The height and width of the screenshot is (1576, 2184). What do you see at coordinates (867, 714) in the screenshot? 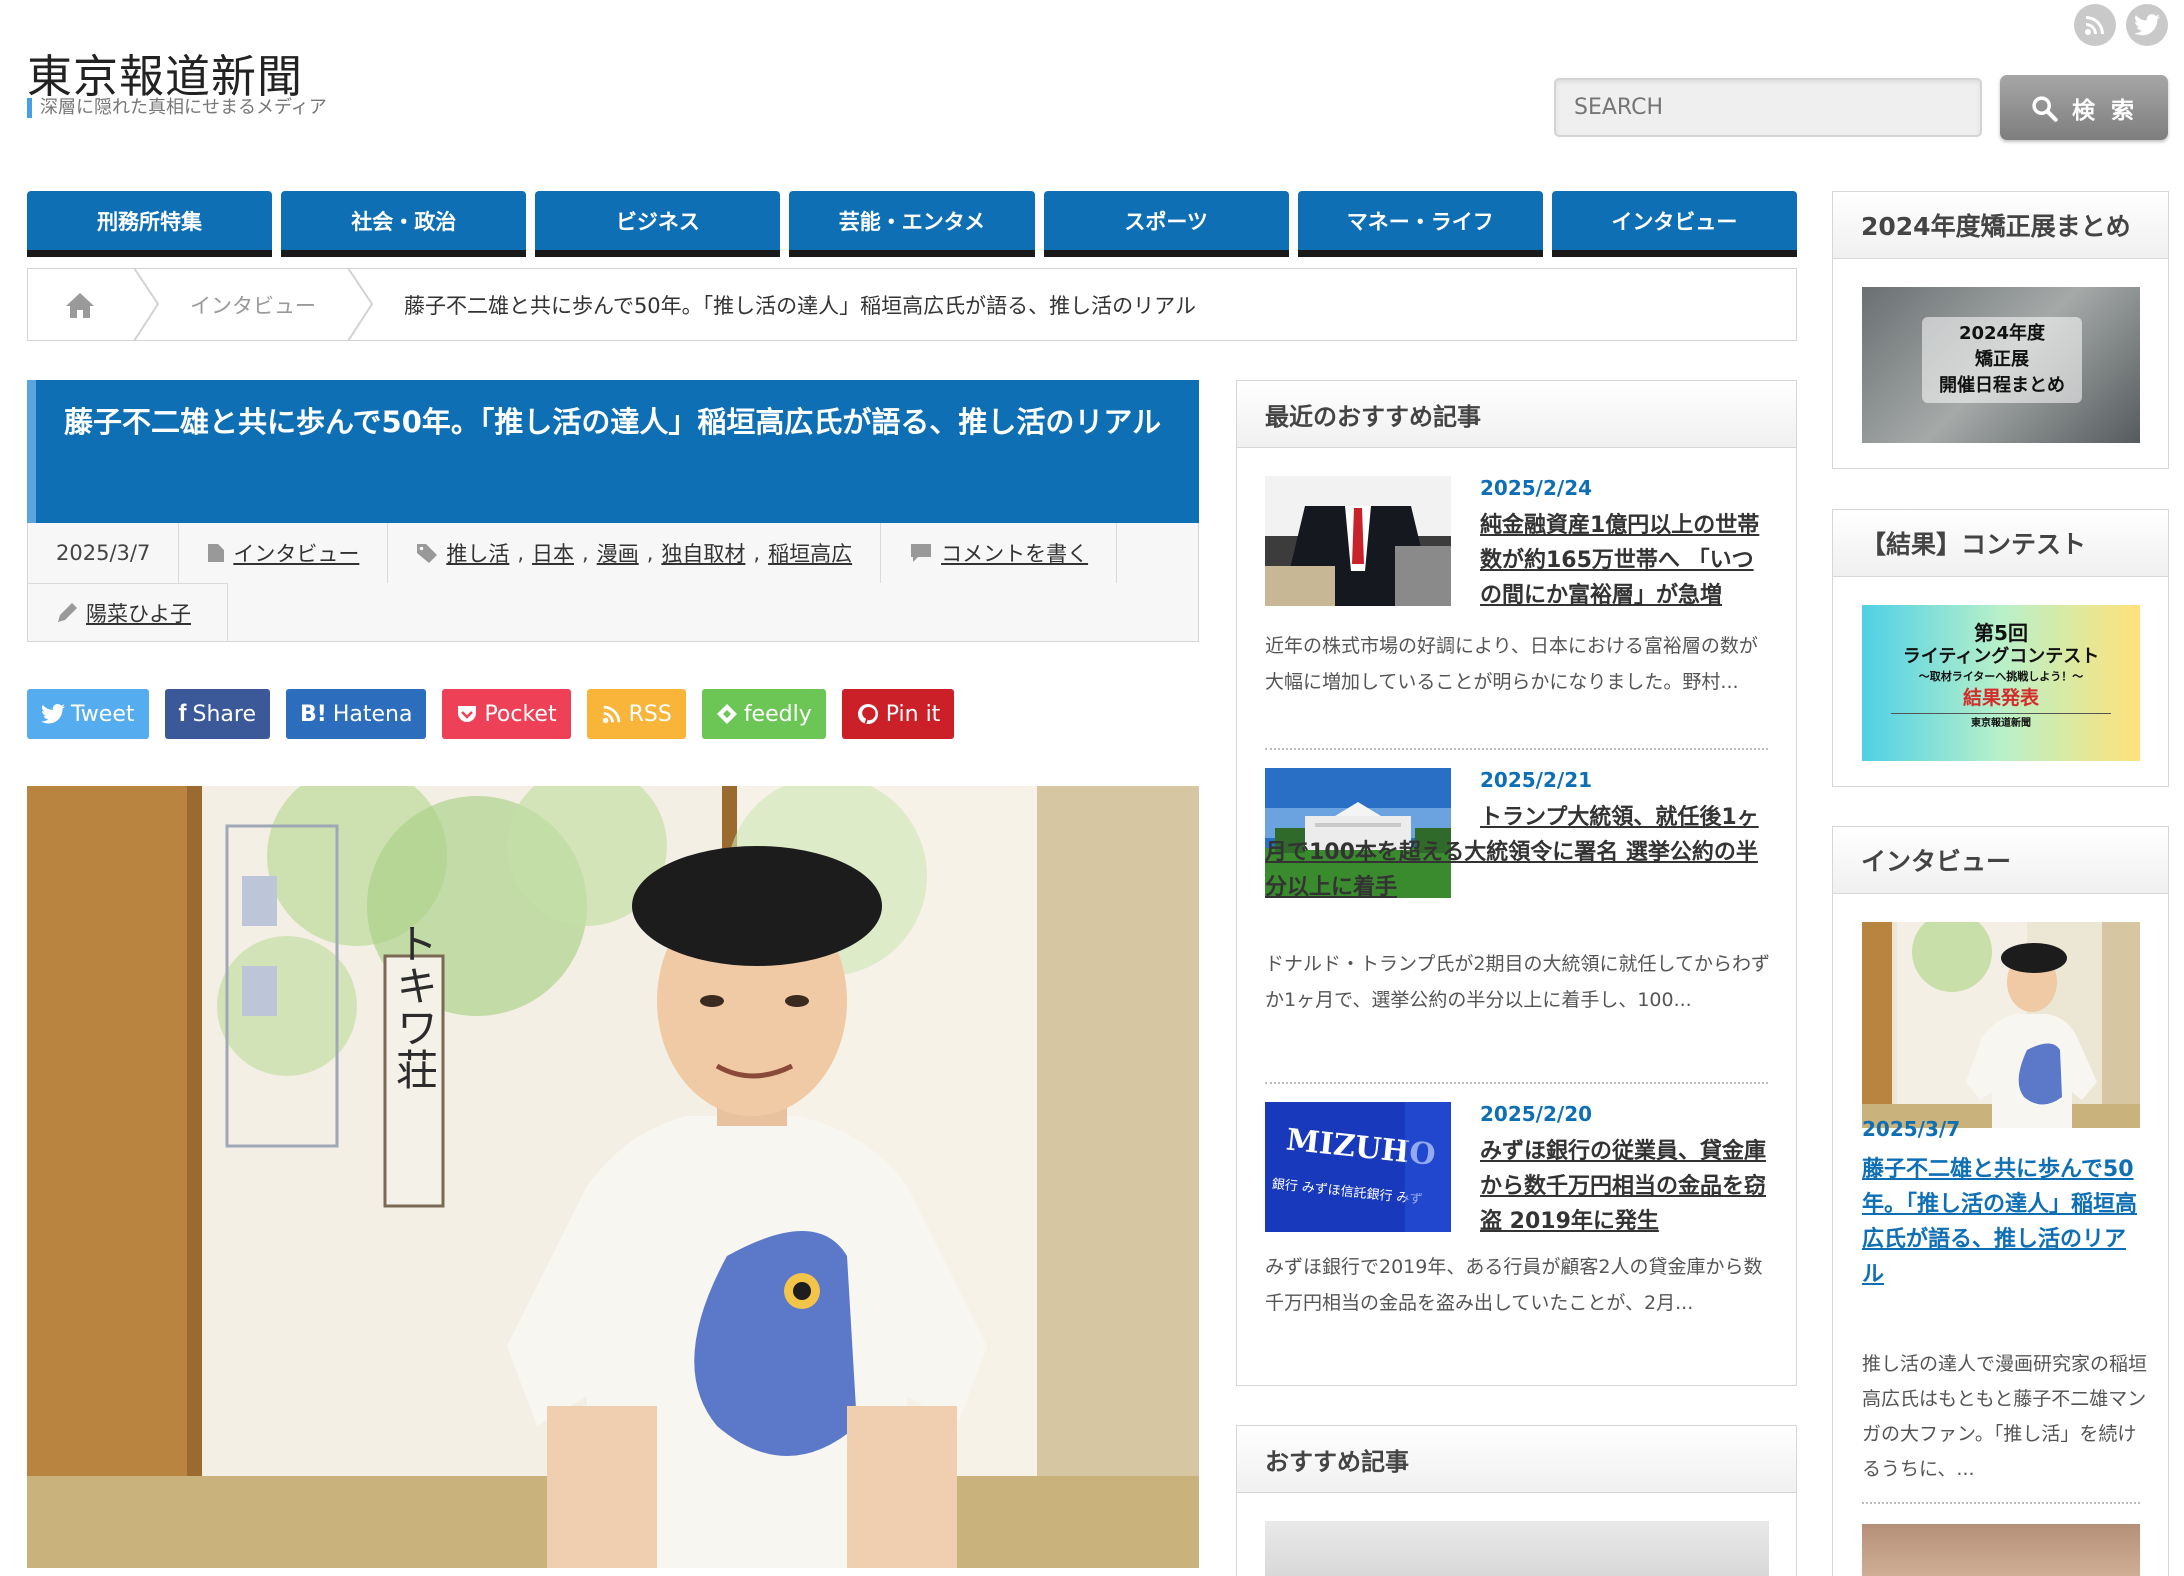
I see `pinterest-icon` at bounding box center [867, 714].